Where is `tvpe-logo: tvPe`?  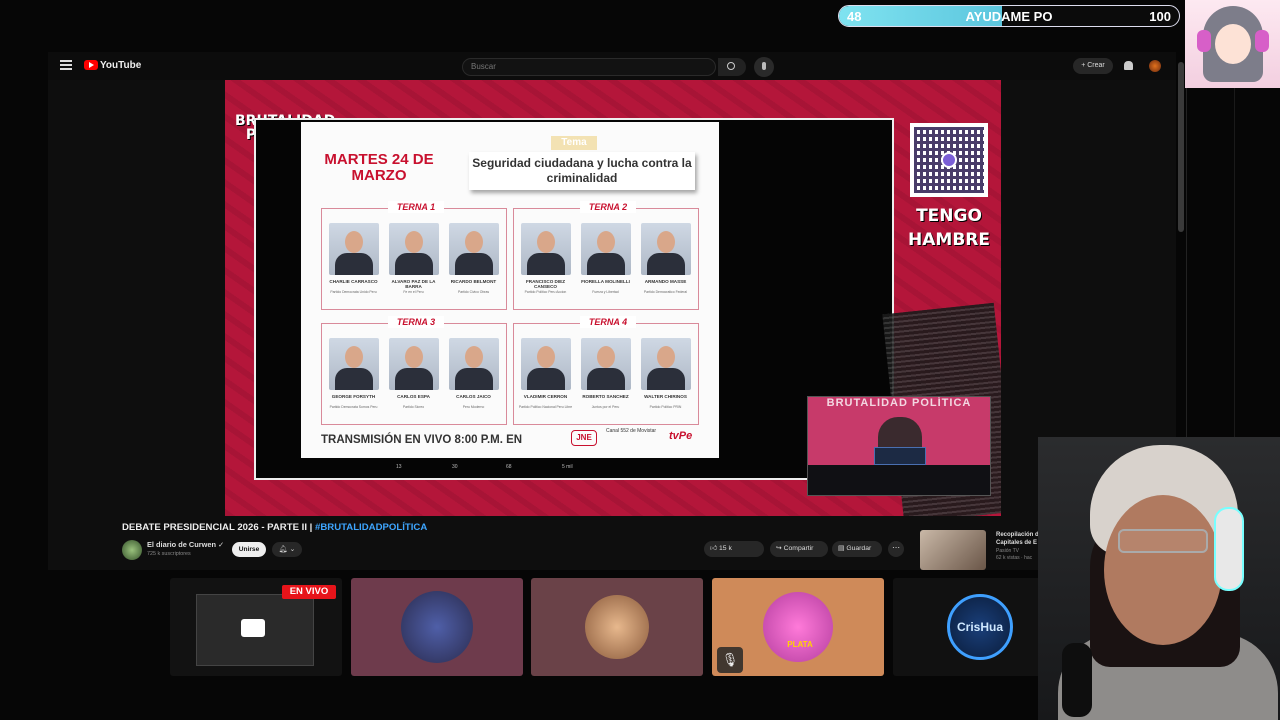 tvpe-logo: tvPe is located at coordinates (681, 436).